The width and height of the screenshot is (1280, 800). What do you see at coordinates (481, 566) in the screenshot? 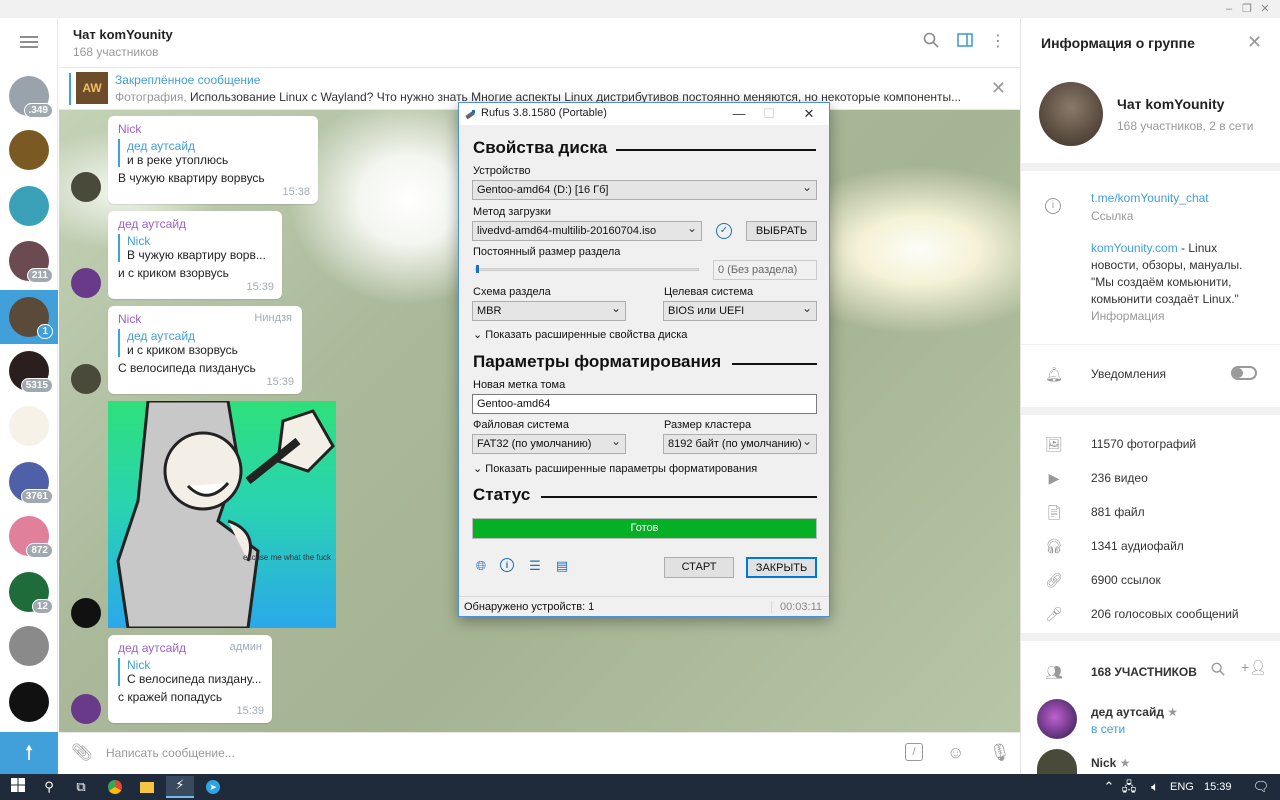
I see `globe-icon: 🌐︎` at bounding box center [481, 566].